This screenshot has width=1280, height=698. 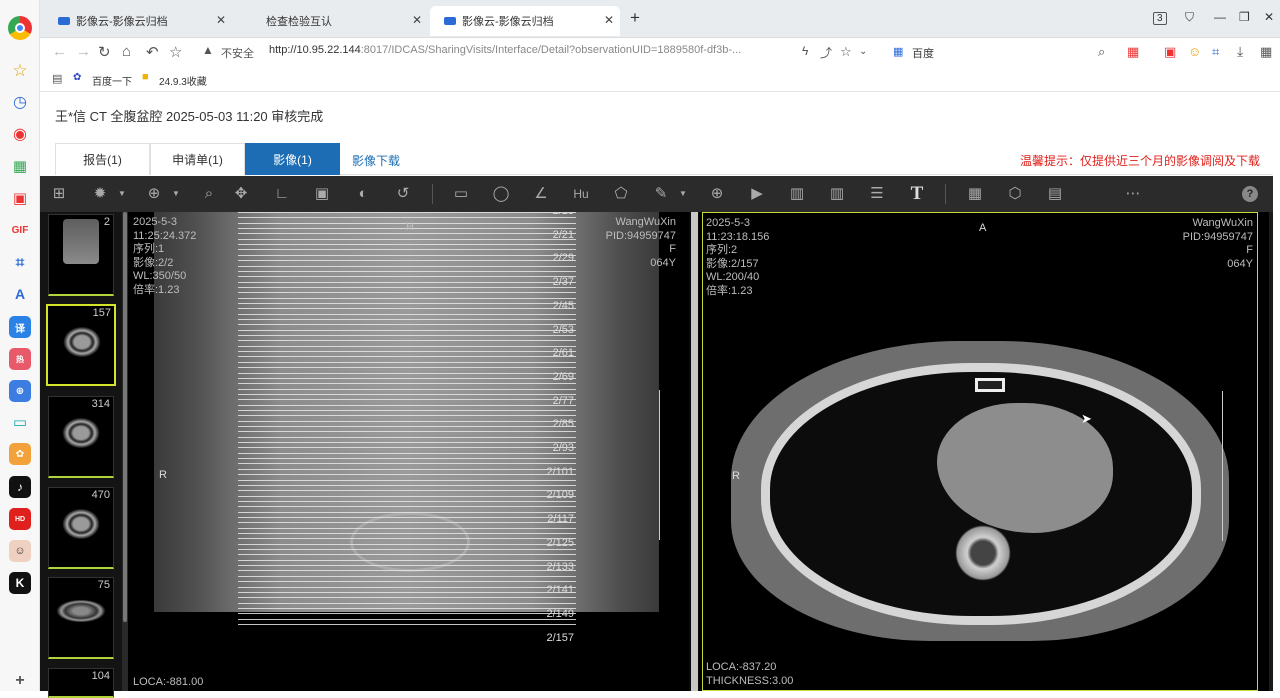 I want to click on viewport-splitter, so click(x=694, y=451).